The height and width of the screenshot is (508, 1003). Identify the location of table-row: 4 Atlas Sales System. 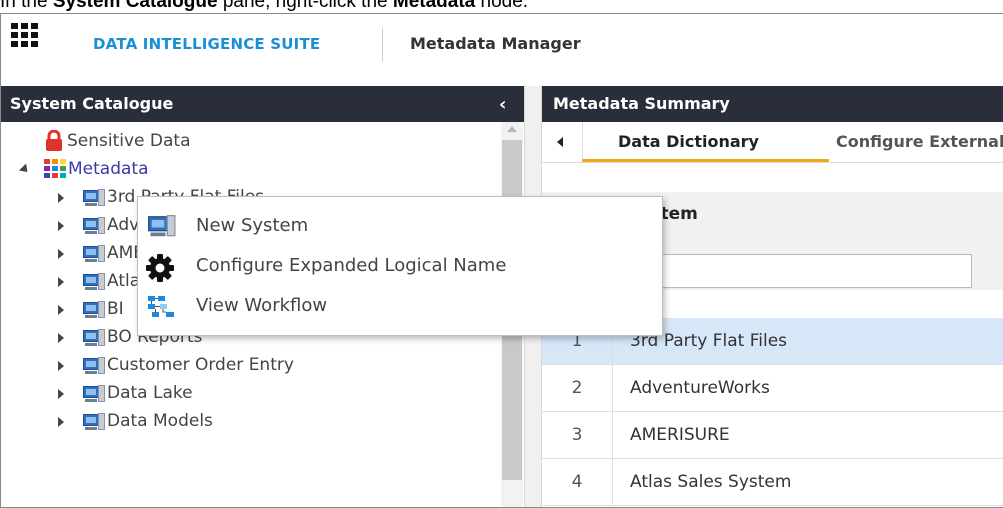
(772, 482).